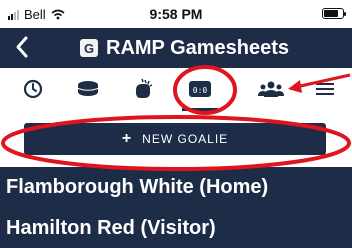 This screenshot has width=352, height=248. I want to click on tab-players, so click(271, 89).